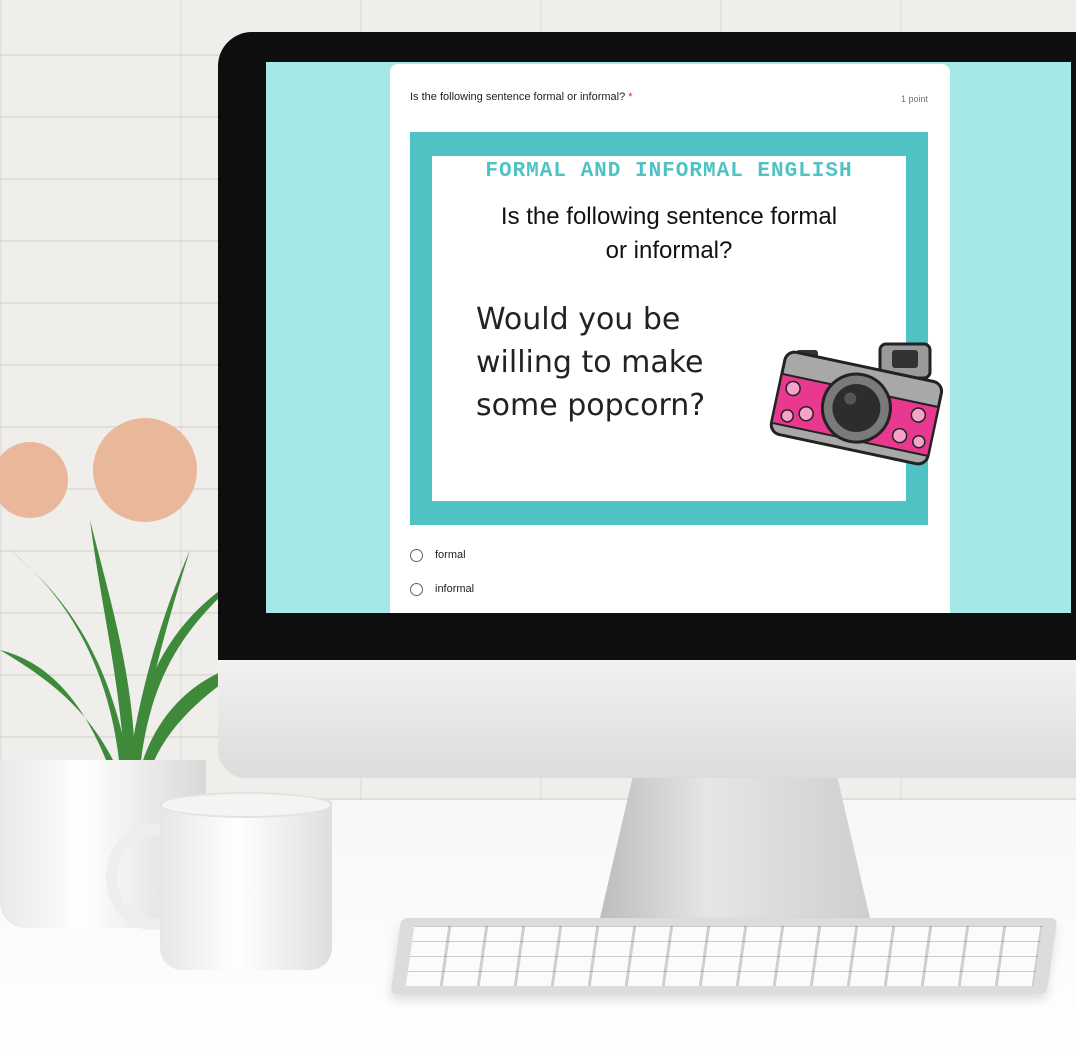  I want to click on slide-question-line2: or informal?, so click(669, 250).